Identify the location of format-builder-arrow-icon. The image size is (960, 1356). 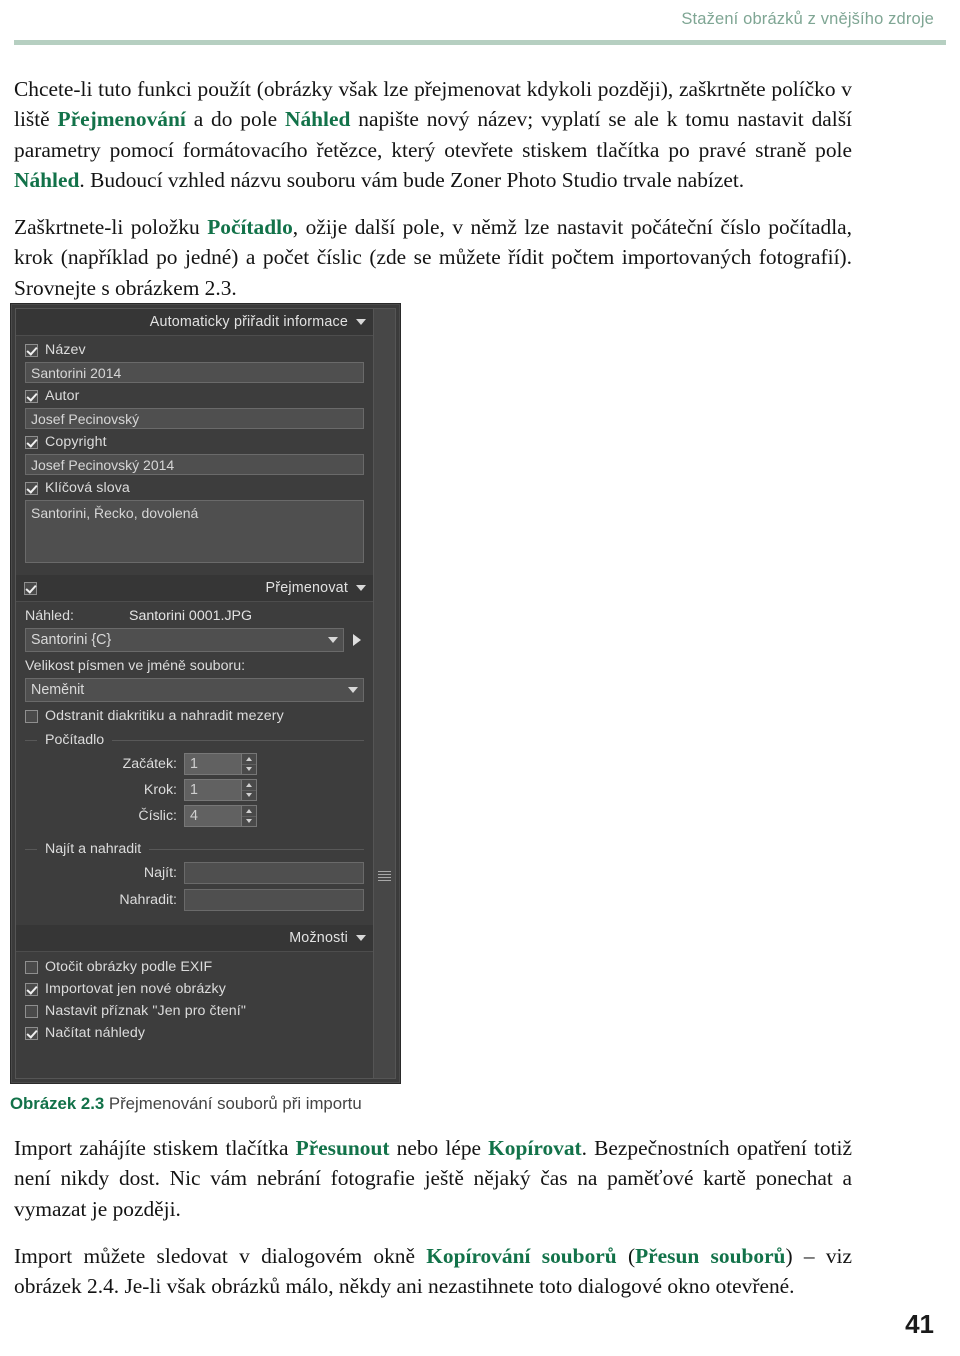
(357, 640).